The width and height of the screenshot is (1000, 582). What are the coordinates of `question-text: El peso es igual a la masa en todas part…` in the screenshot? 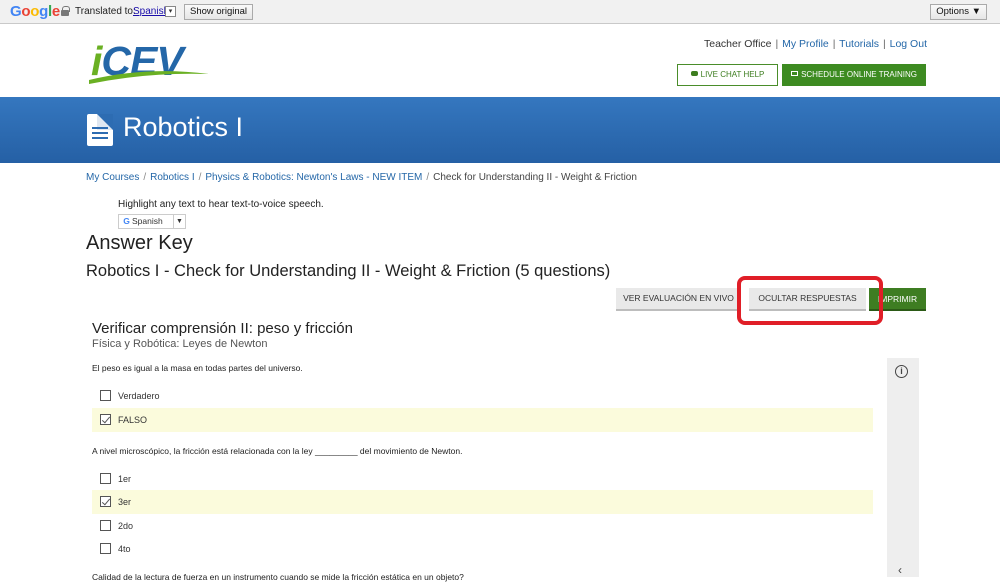 It's located at (197, 368).